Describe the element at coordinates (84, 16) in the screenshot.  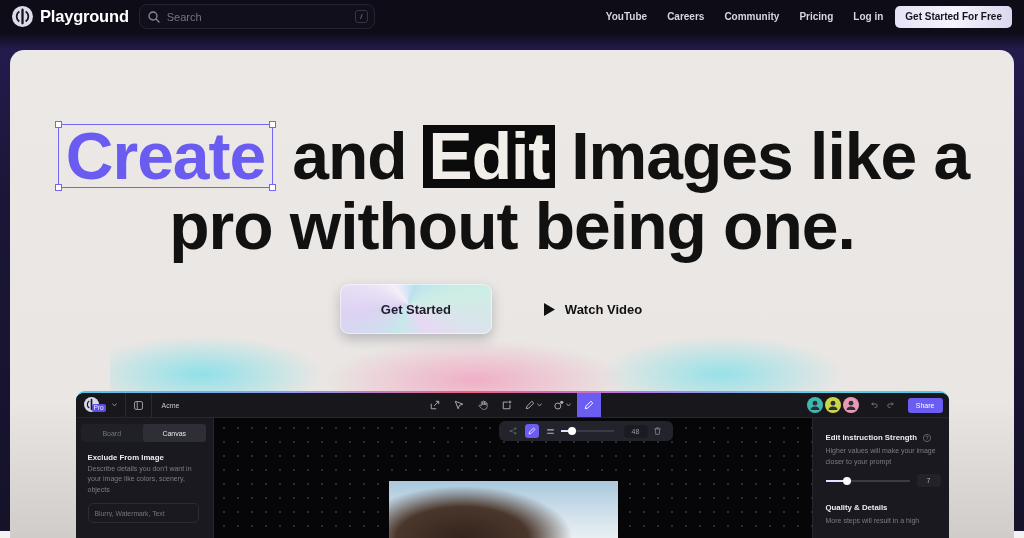
I see `brand-name: Playground` at that location.